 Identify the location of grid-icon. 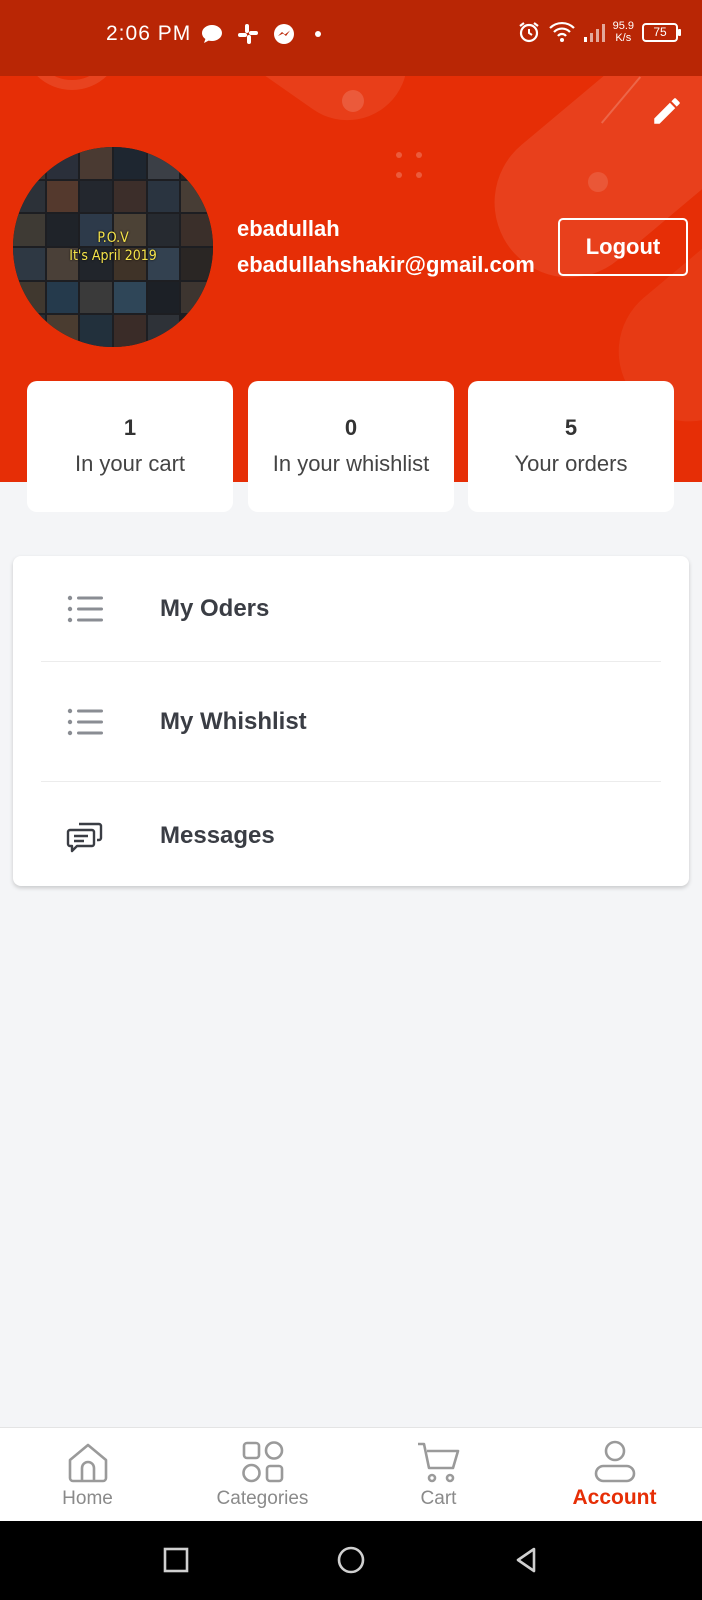
(263, 1462).